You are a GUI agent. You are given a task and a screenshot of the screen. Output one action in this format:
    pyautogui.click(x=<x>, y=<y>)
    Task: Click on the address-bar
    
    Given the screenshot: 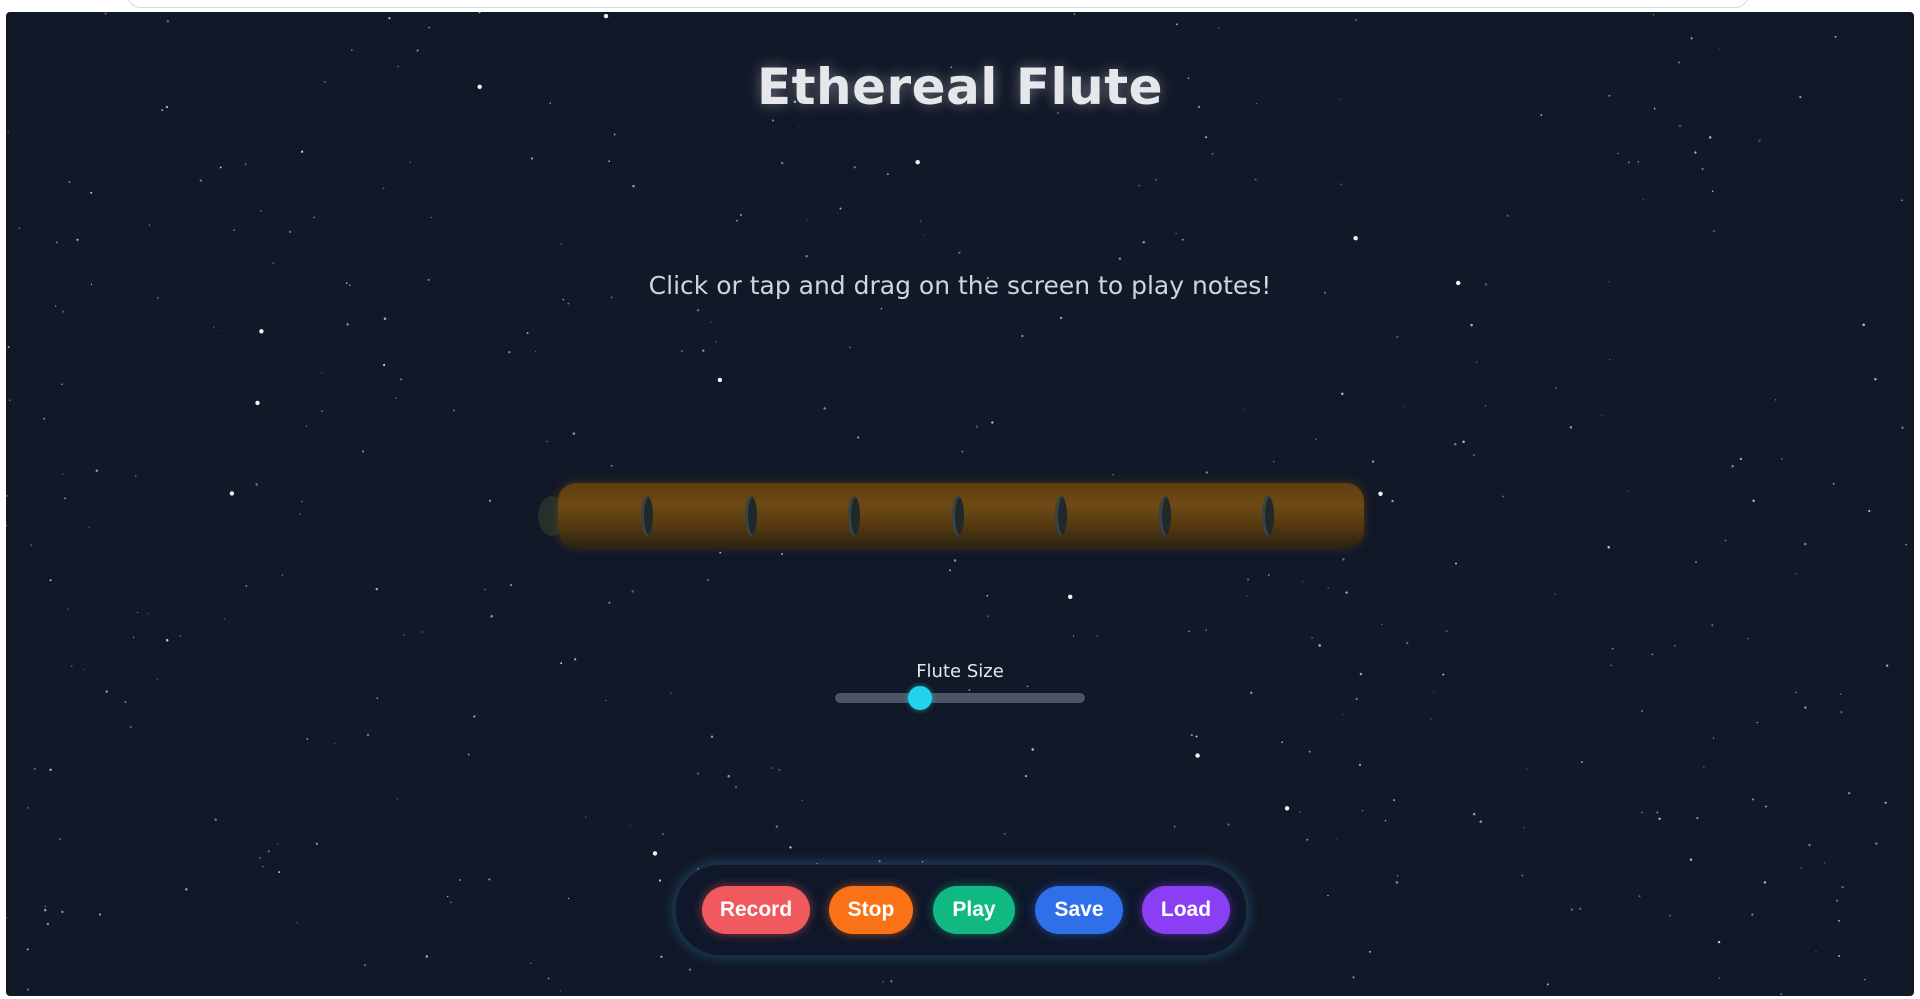 What is the action you would take?
    pyautogui.click(x=938, y=4)
    